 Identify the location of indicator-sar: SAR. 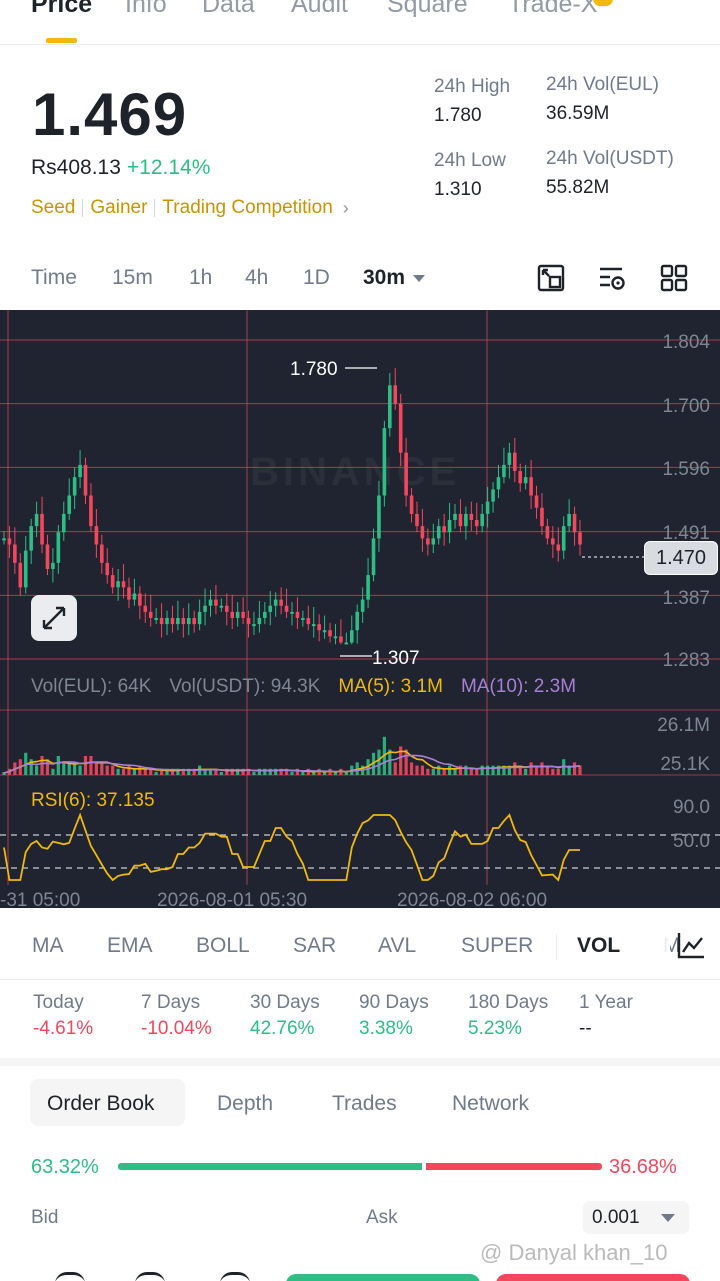
(314, 946).